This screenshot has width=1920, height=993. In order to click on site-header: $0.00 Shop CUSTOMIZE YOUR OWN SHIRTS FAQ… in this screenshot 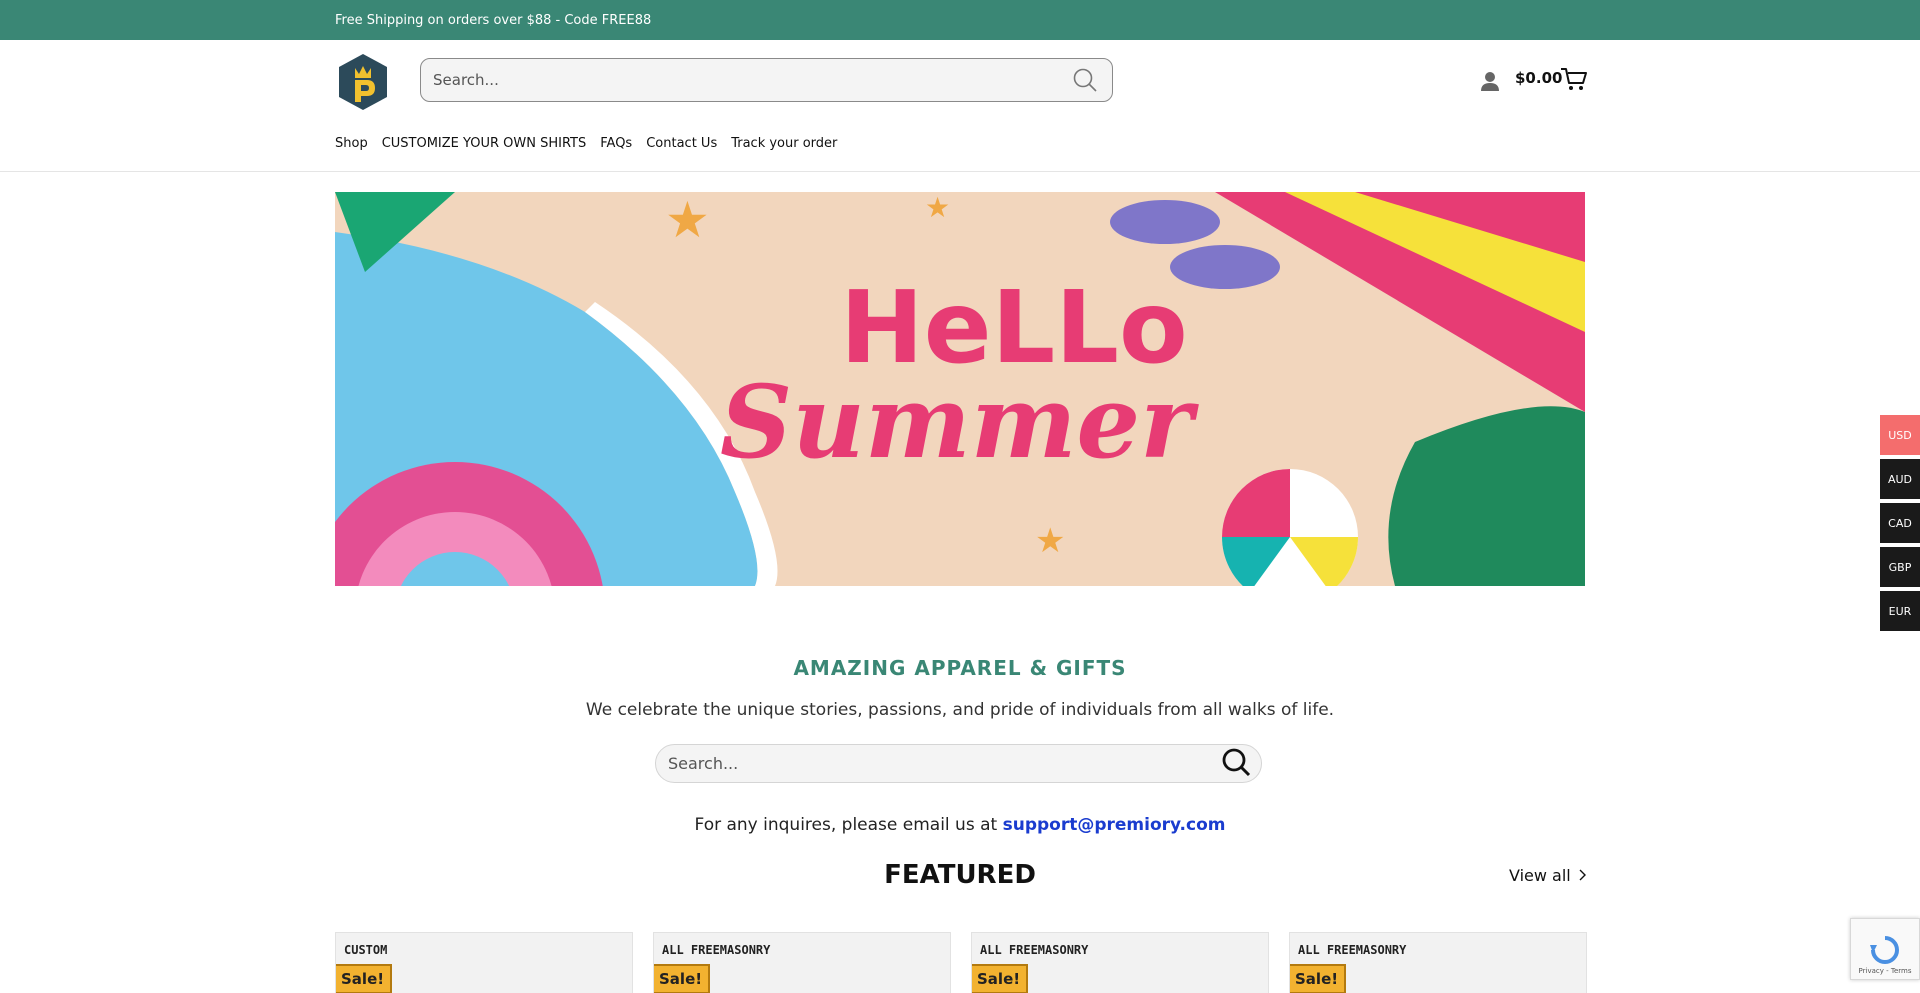, I will do `click(960, 106)`.